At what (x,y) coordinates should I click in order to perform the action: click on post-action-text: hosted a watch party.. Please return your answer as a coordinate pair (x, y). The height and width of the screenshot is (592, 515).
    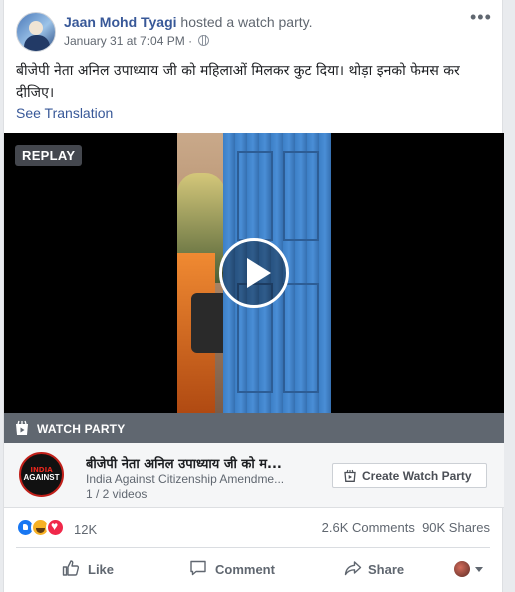
    Looking at the image, I should click on (244, 22).